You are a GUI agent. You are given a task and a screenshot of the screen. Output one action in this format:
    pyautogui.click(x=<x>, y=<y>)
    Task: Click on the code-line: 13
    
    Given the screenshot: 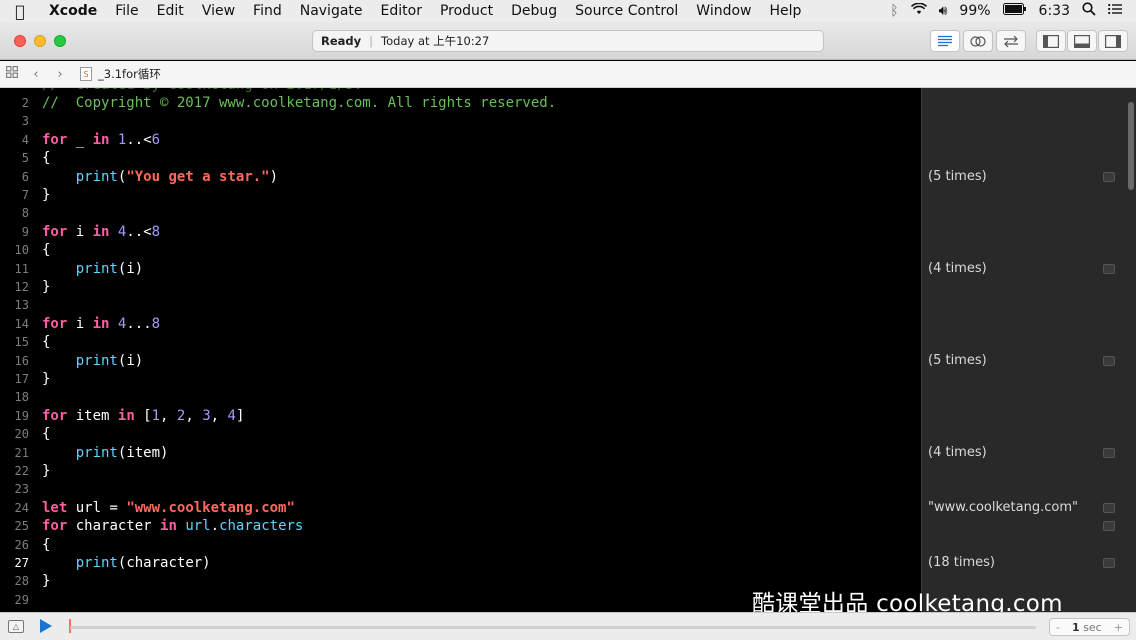 What is the action you would take?
    pyautogui.click(x=460, y=305)
    